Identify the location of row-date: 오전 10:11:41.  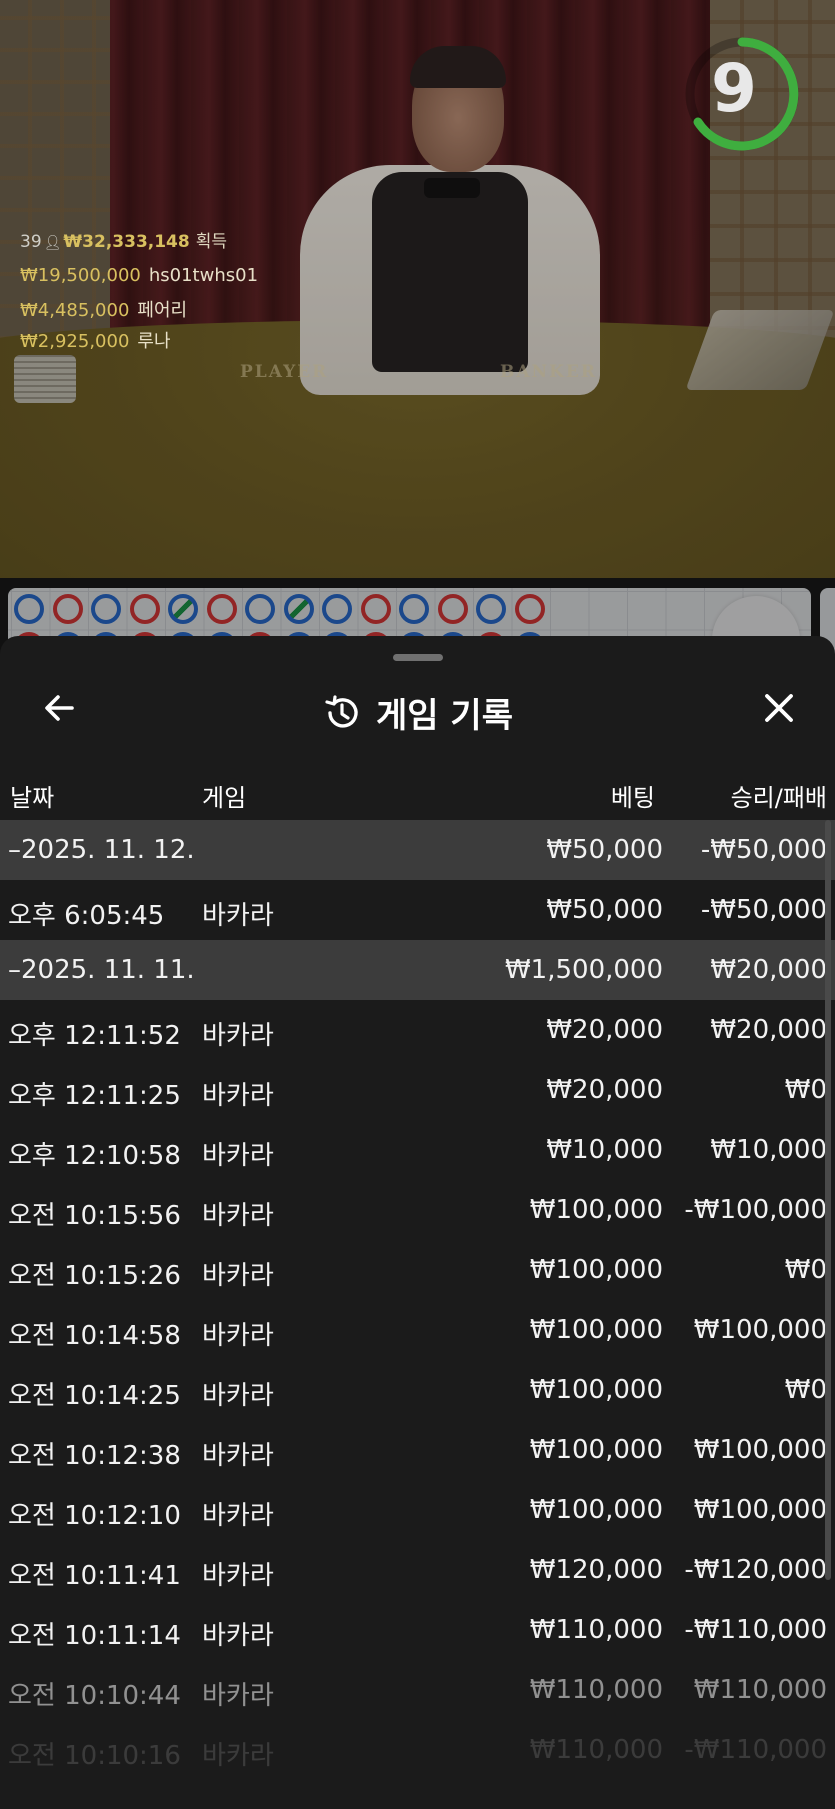
(94, 1576).